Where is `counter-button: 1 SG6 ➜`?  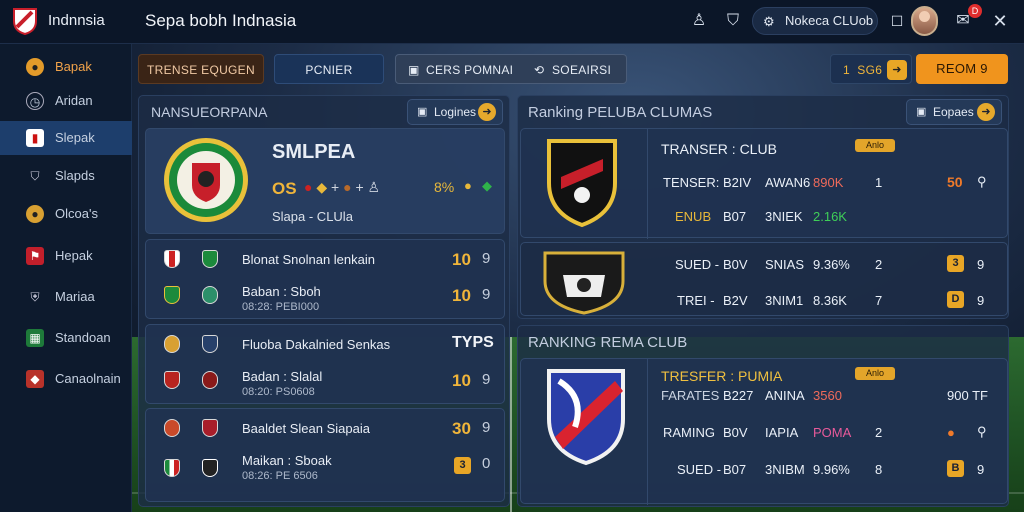 counter-button: 1 SG6 ➜ is located at coordinates (871, 69).